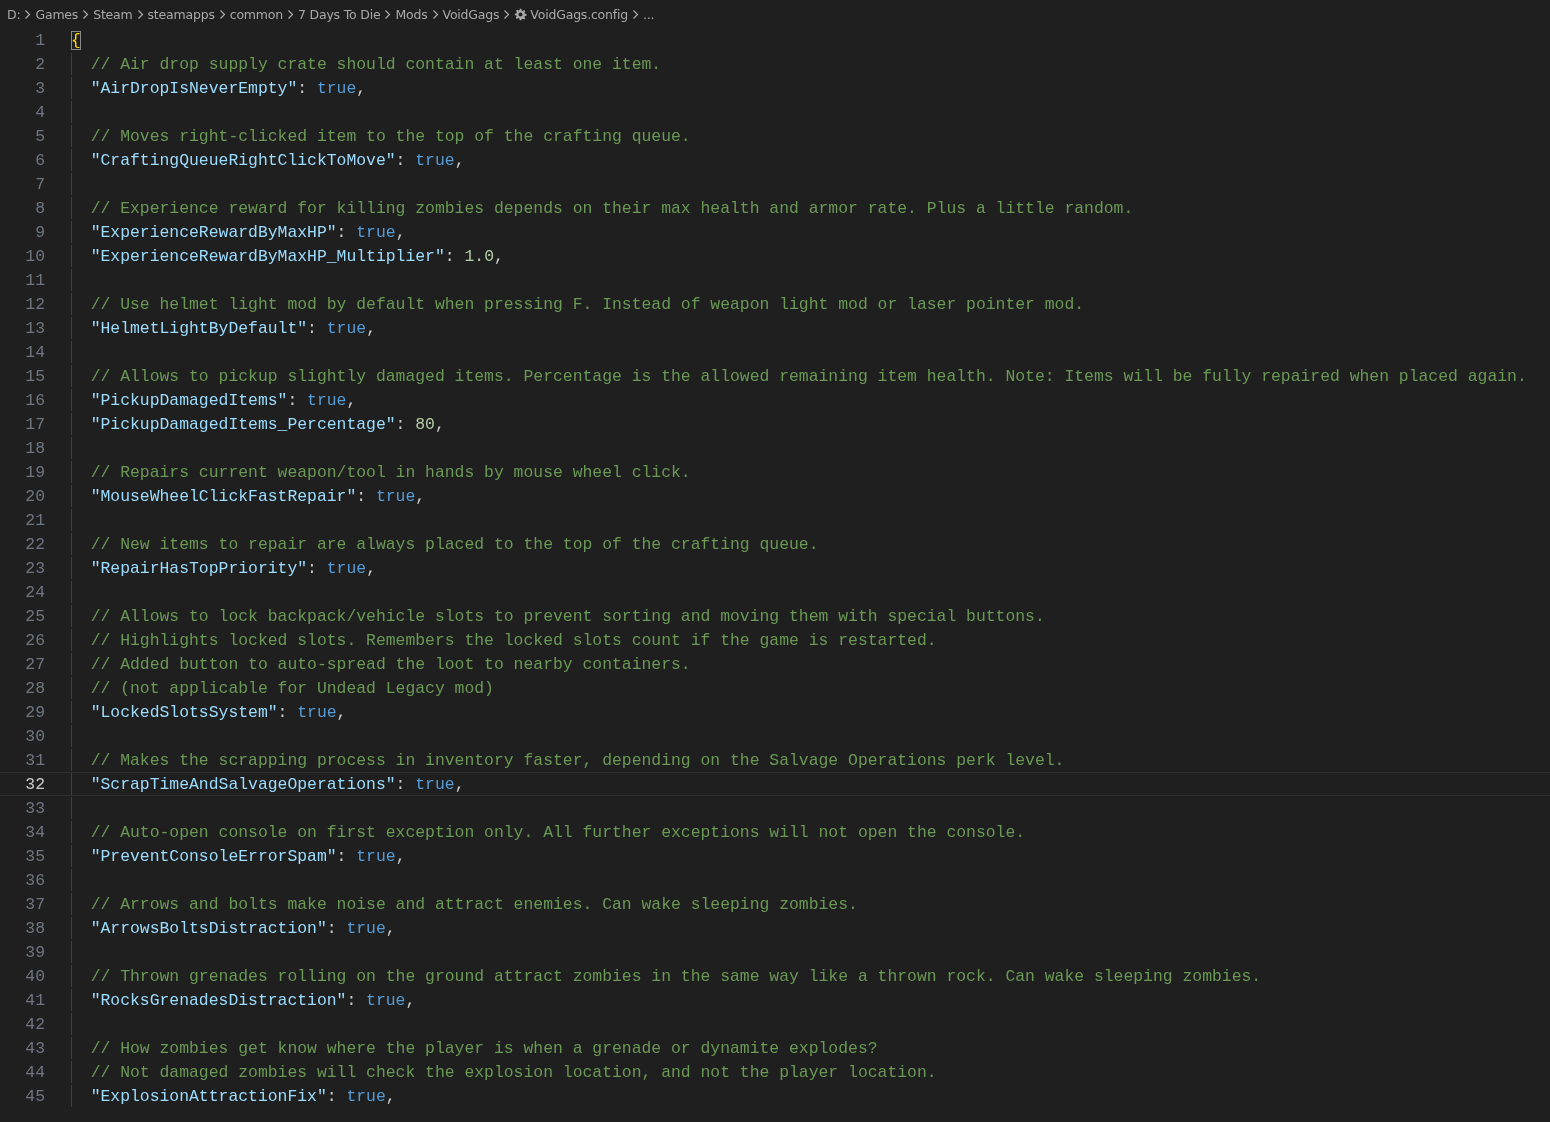  Describe the element at coordinates (34, 808) in the screenshot. I see `line-number: 33` at that location.